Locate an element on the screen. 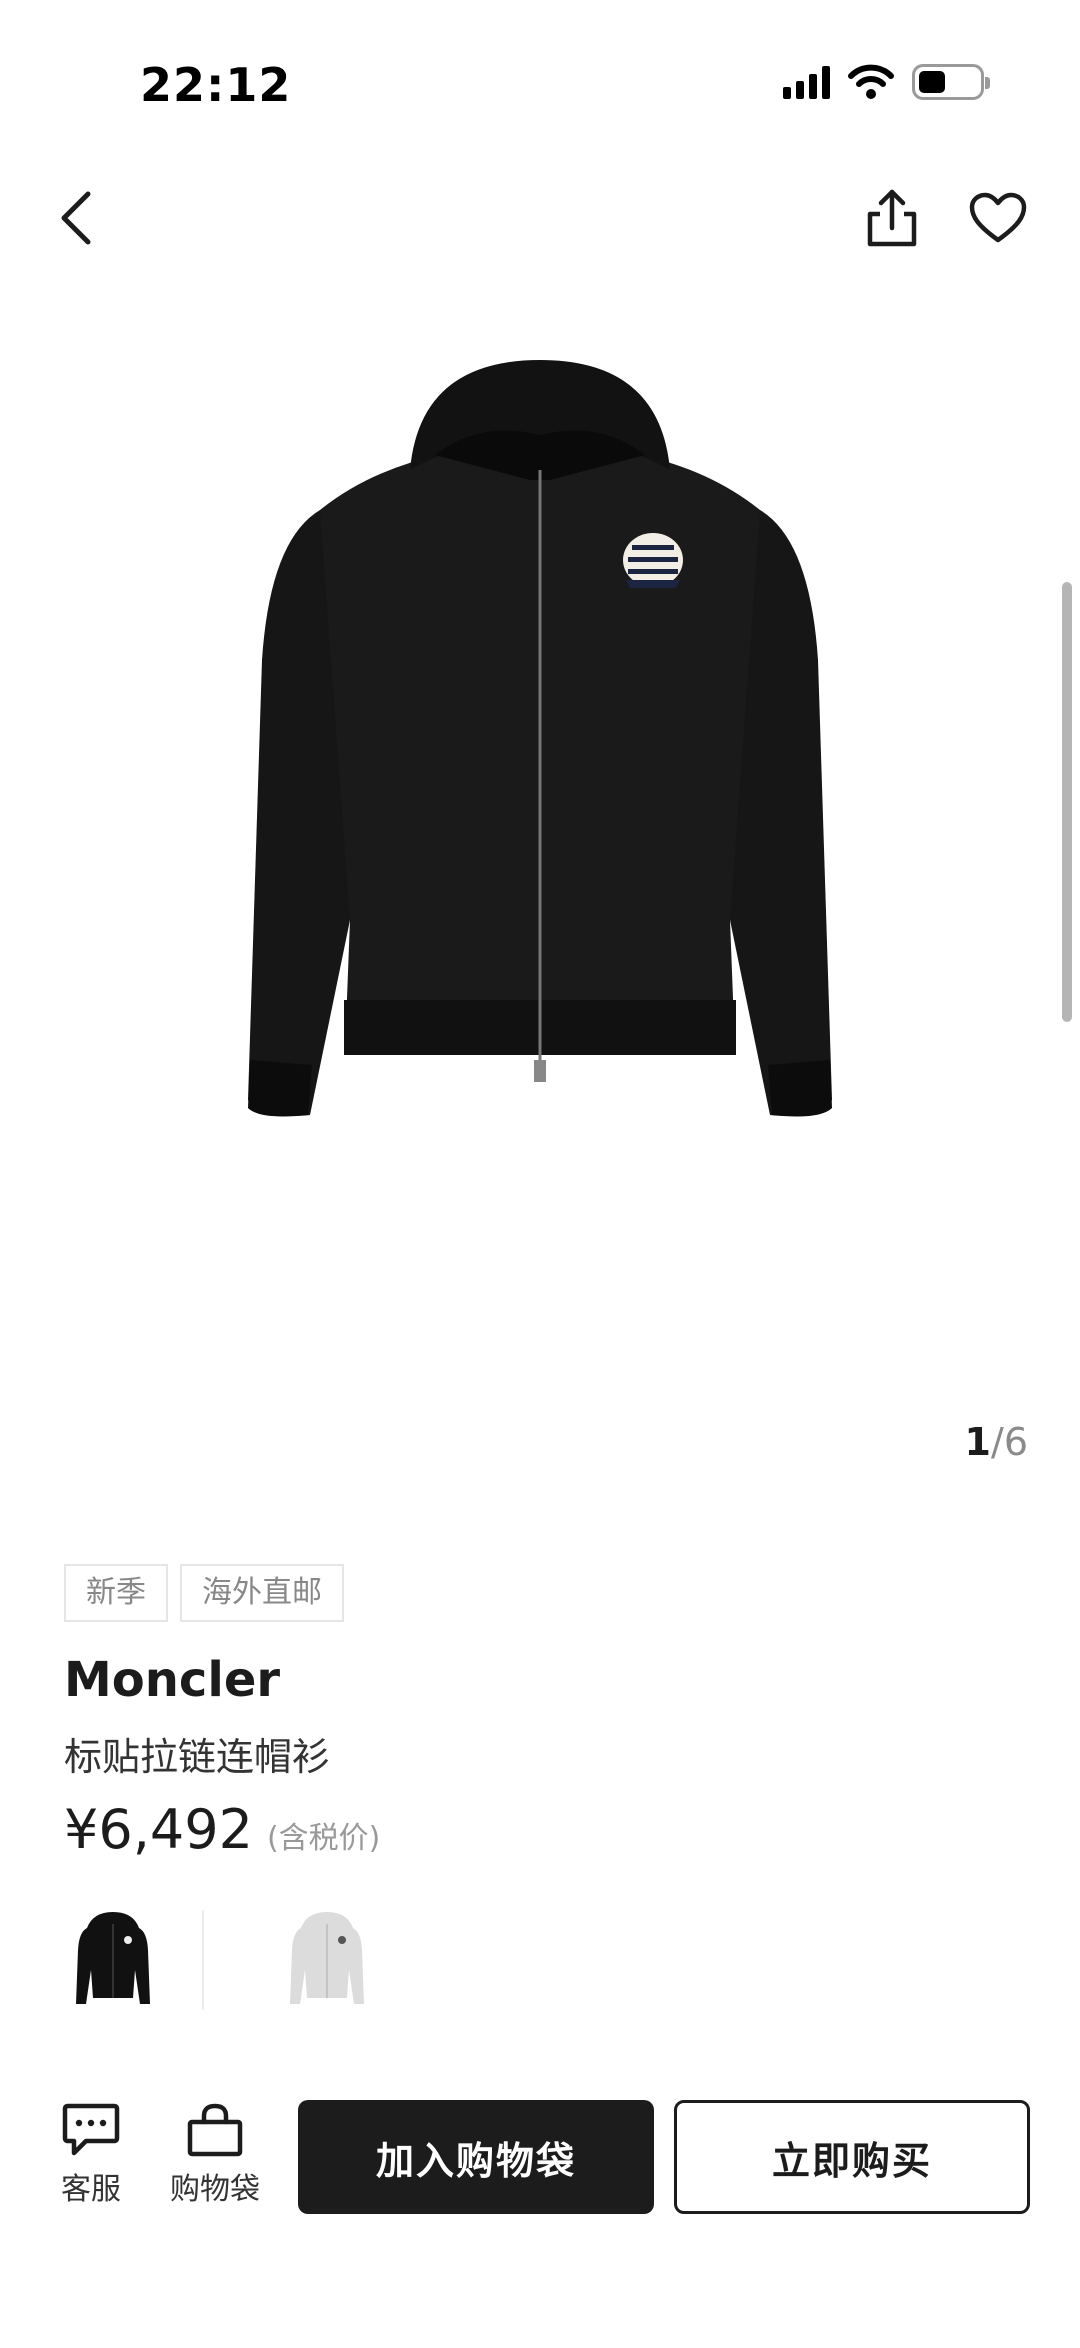  black-hoodie-thumbnail is located at coordinates (113, 1958).